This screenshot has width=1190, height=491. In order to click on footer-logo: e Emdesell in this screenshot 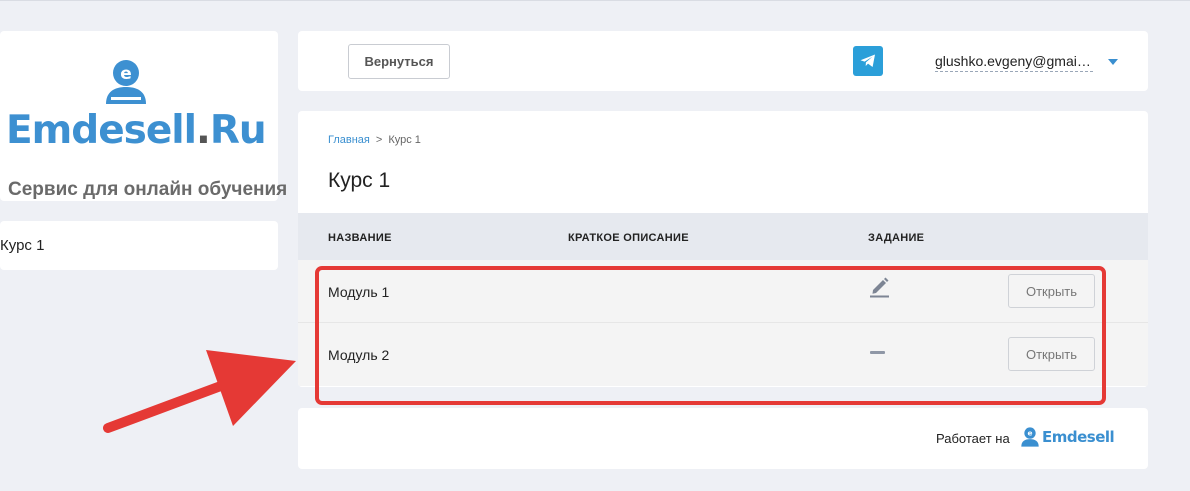, I will do `click(1067, 437)`.